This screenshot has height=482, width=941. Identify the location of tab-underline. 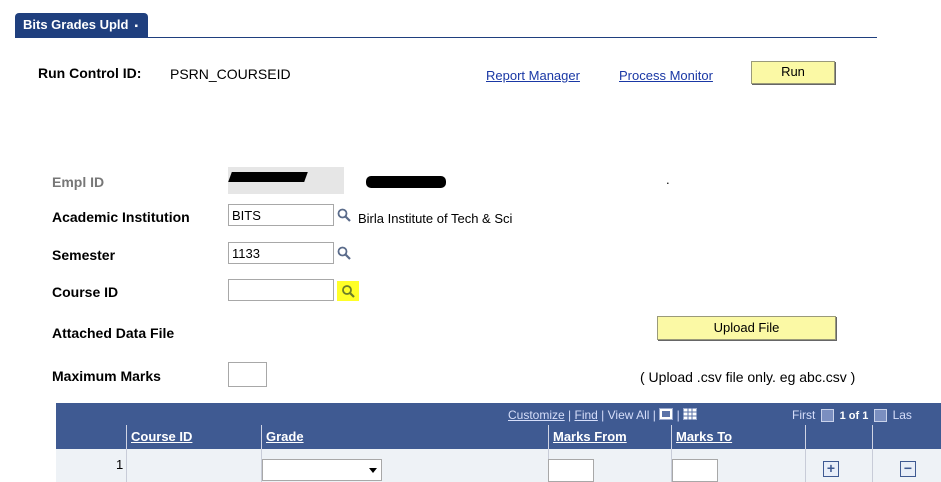
(446, 37).